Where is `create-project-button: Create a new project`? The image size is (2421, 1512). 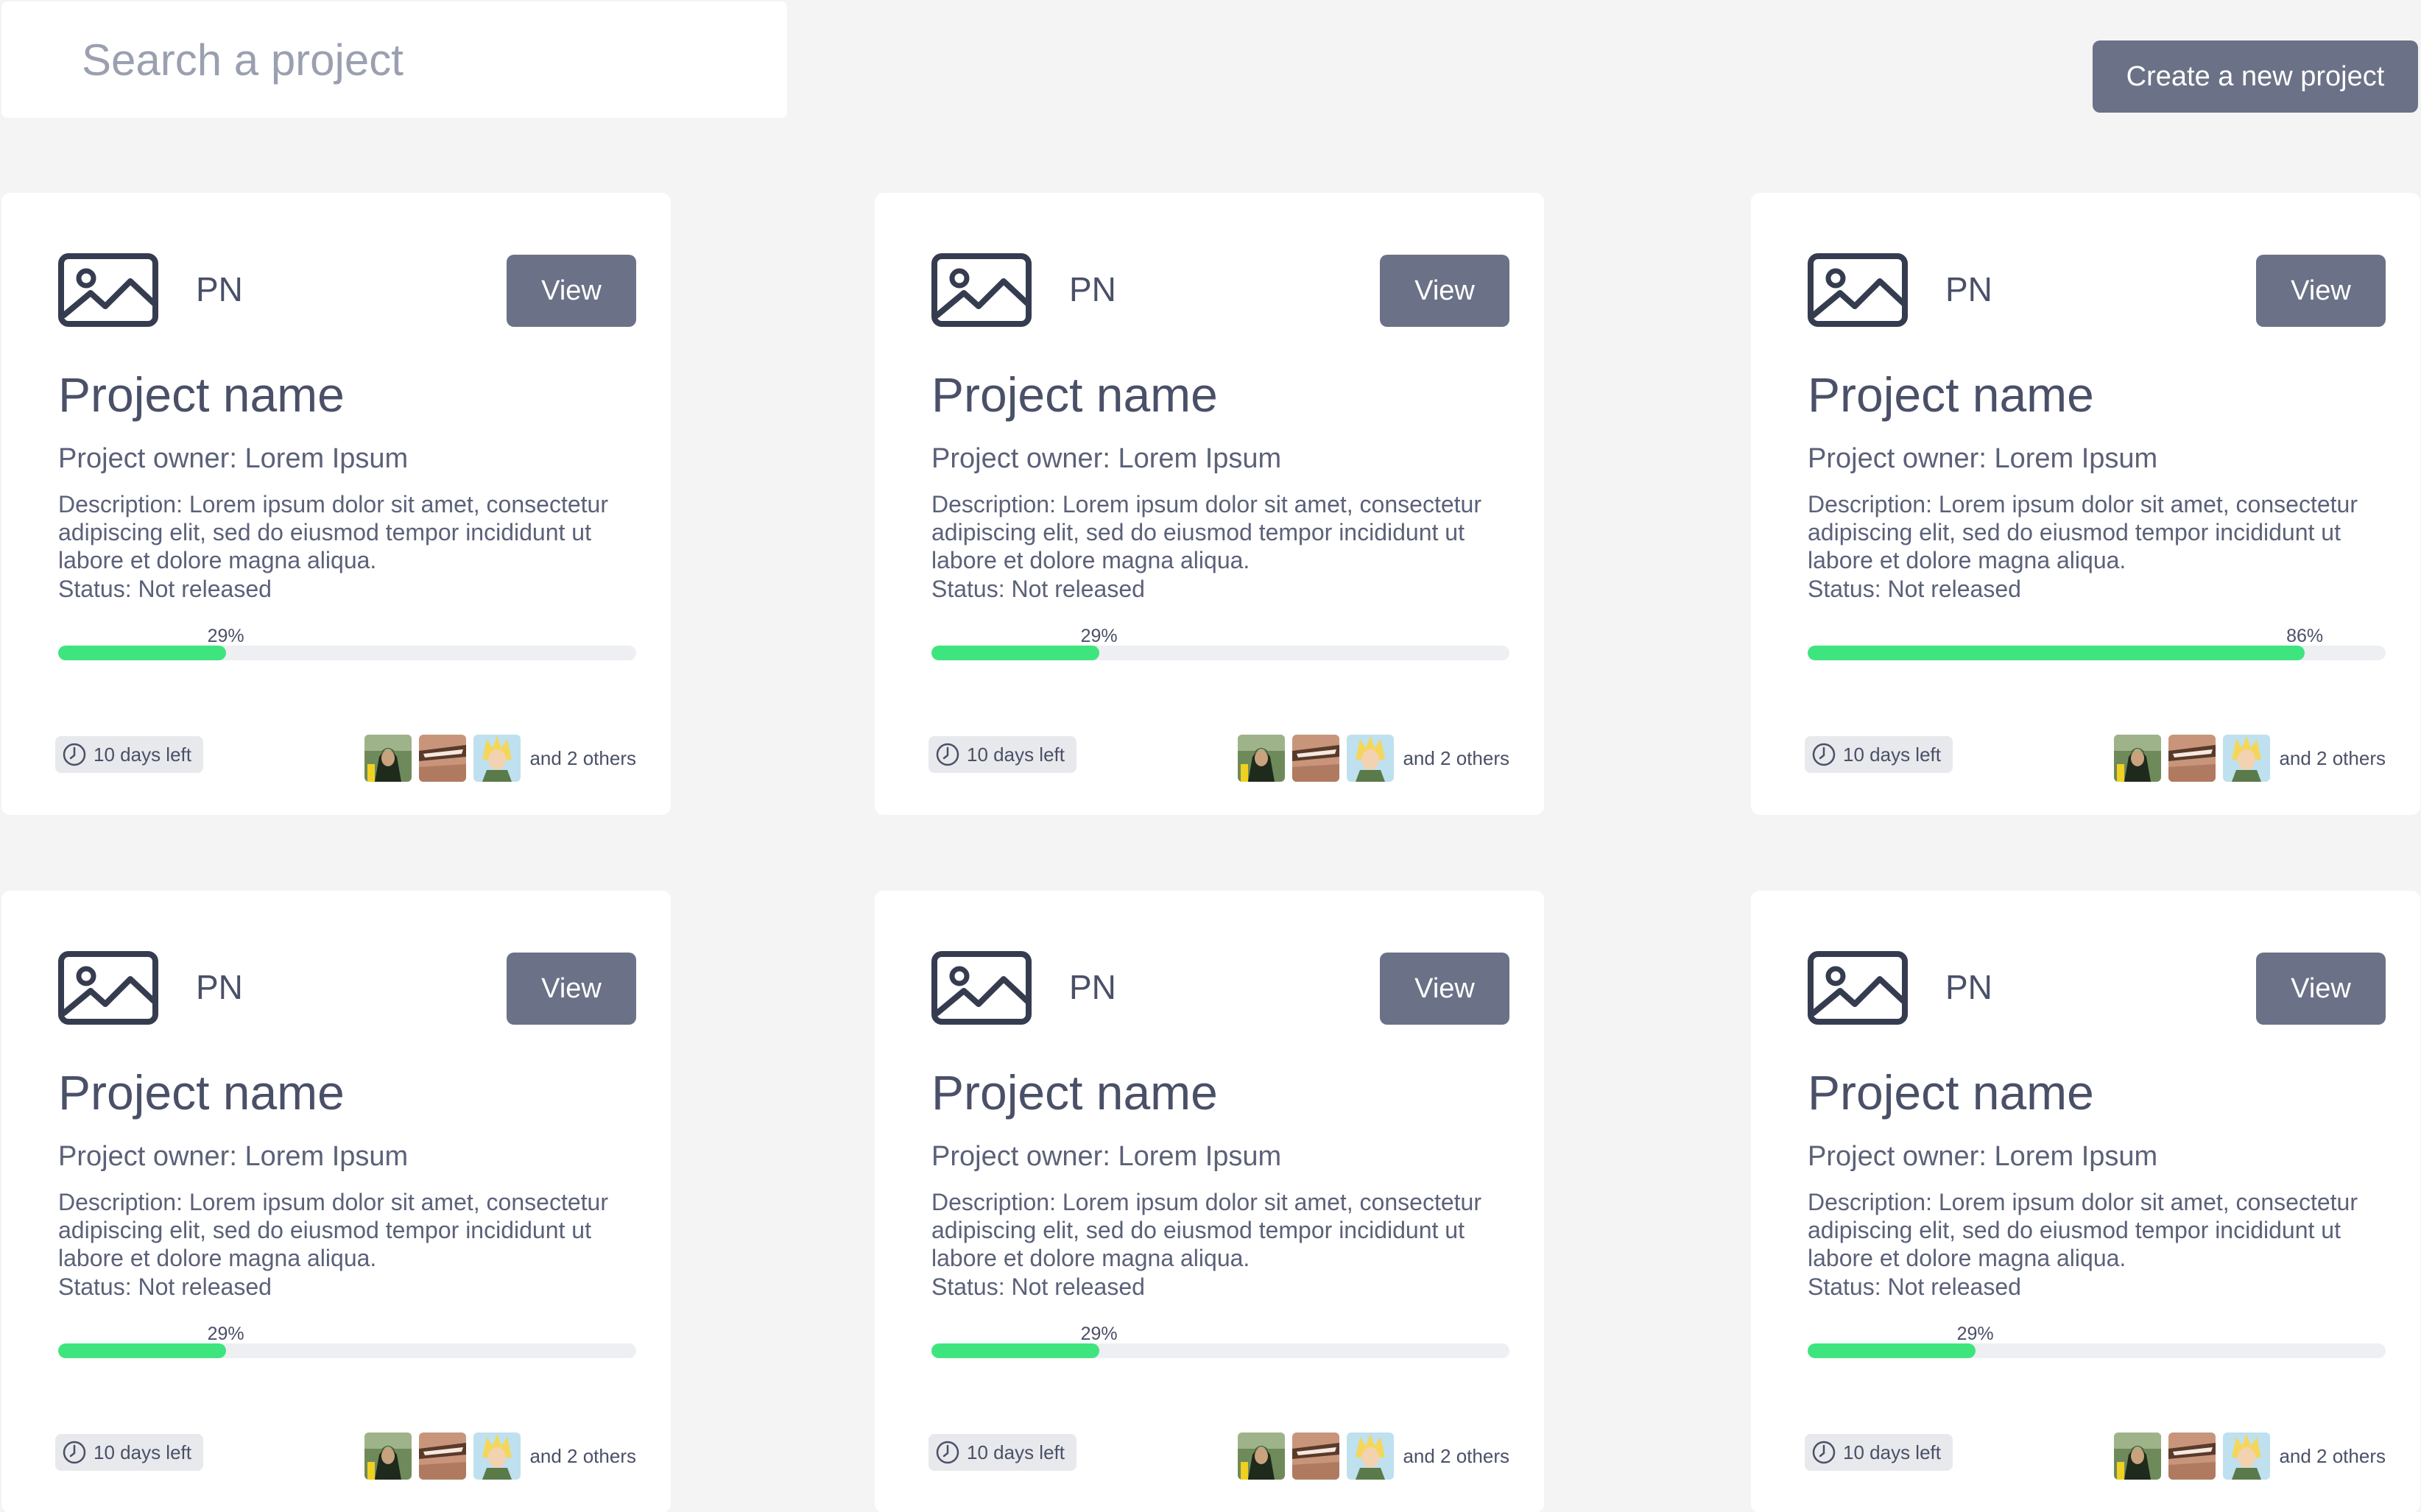 create-project-button: Create a new project is located at coordinates (2255, 76).